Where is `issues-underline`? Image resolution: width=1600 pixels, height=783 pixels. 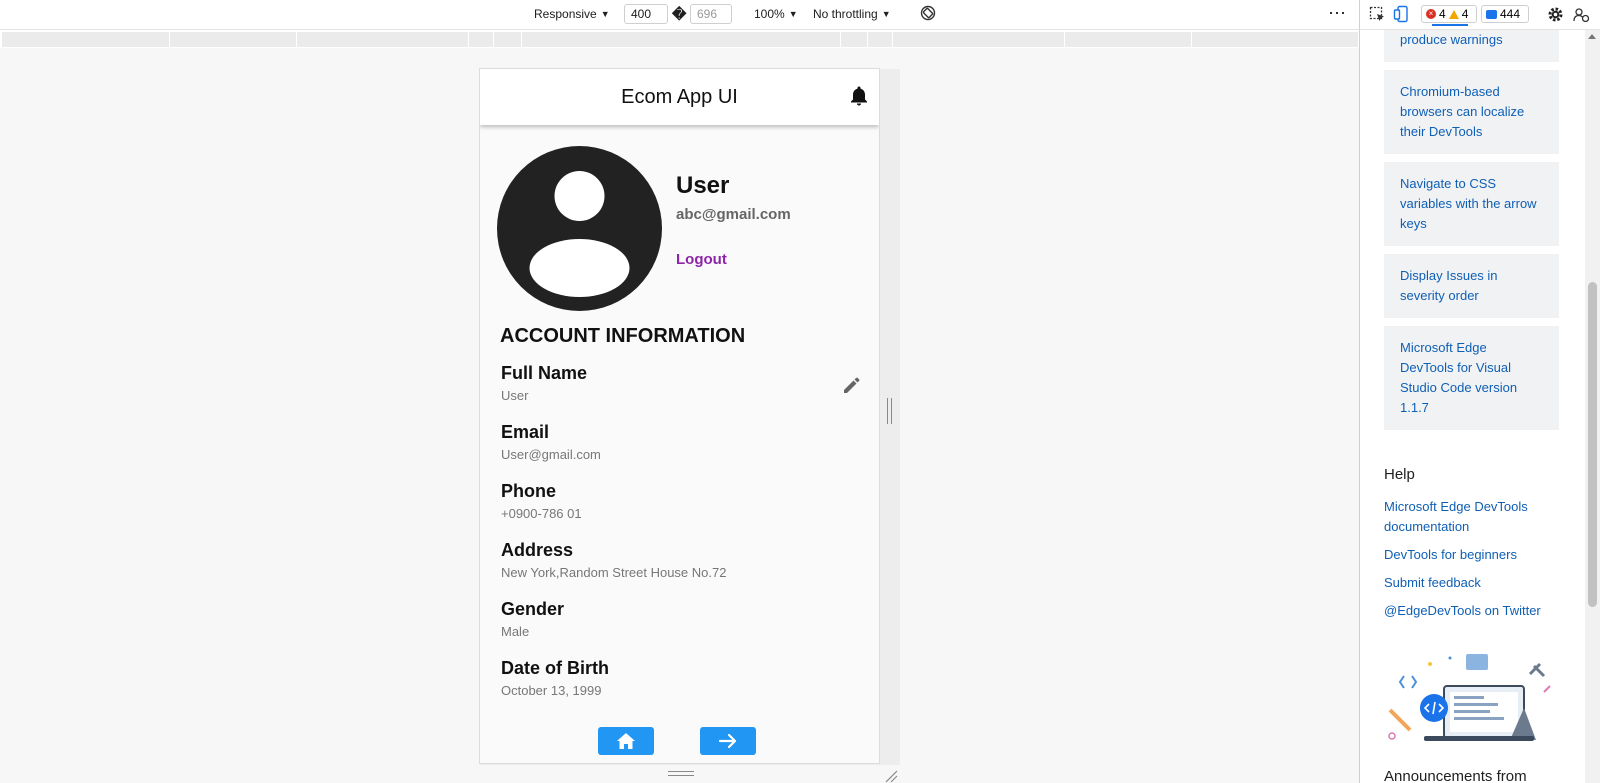
issues-underline is located at coordinates (1450, 25).